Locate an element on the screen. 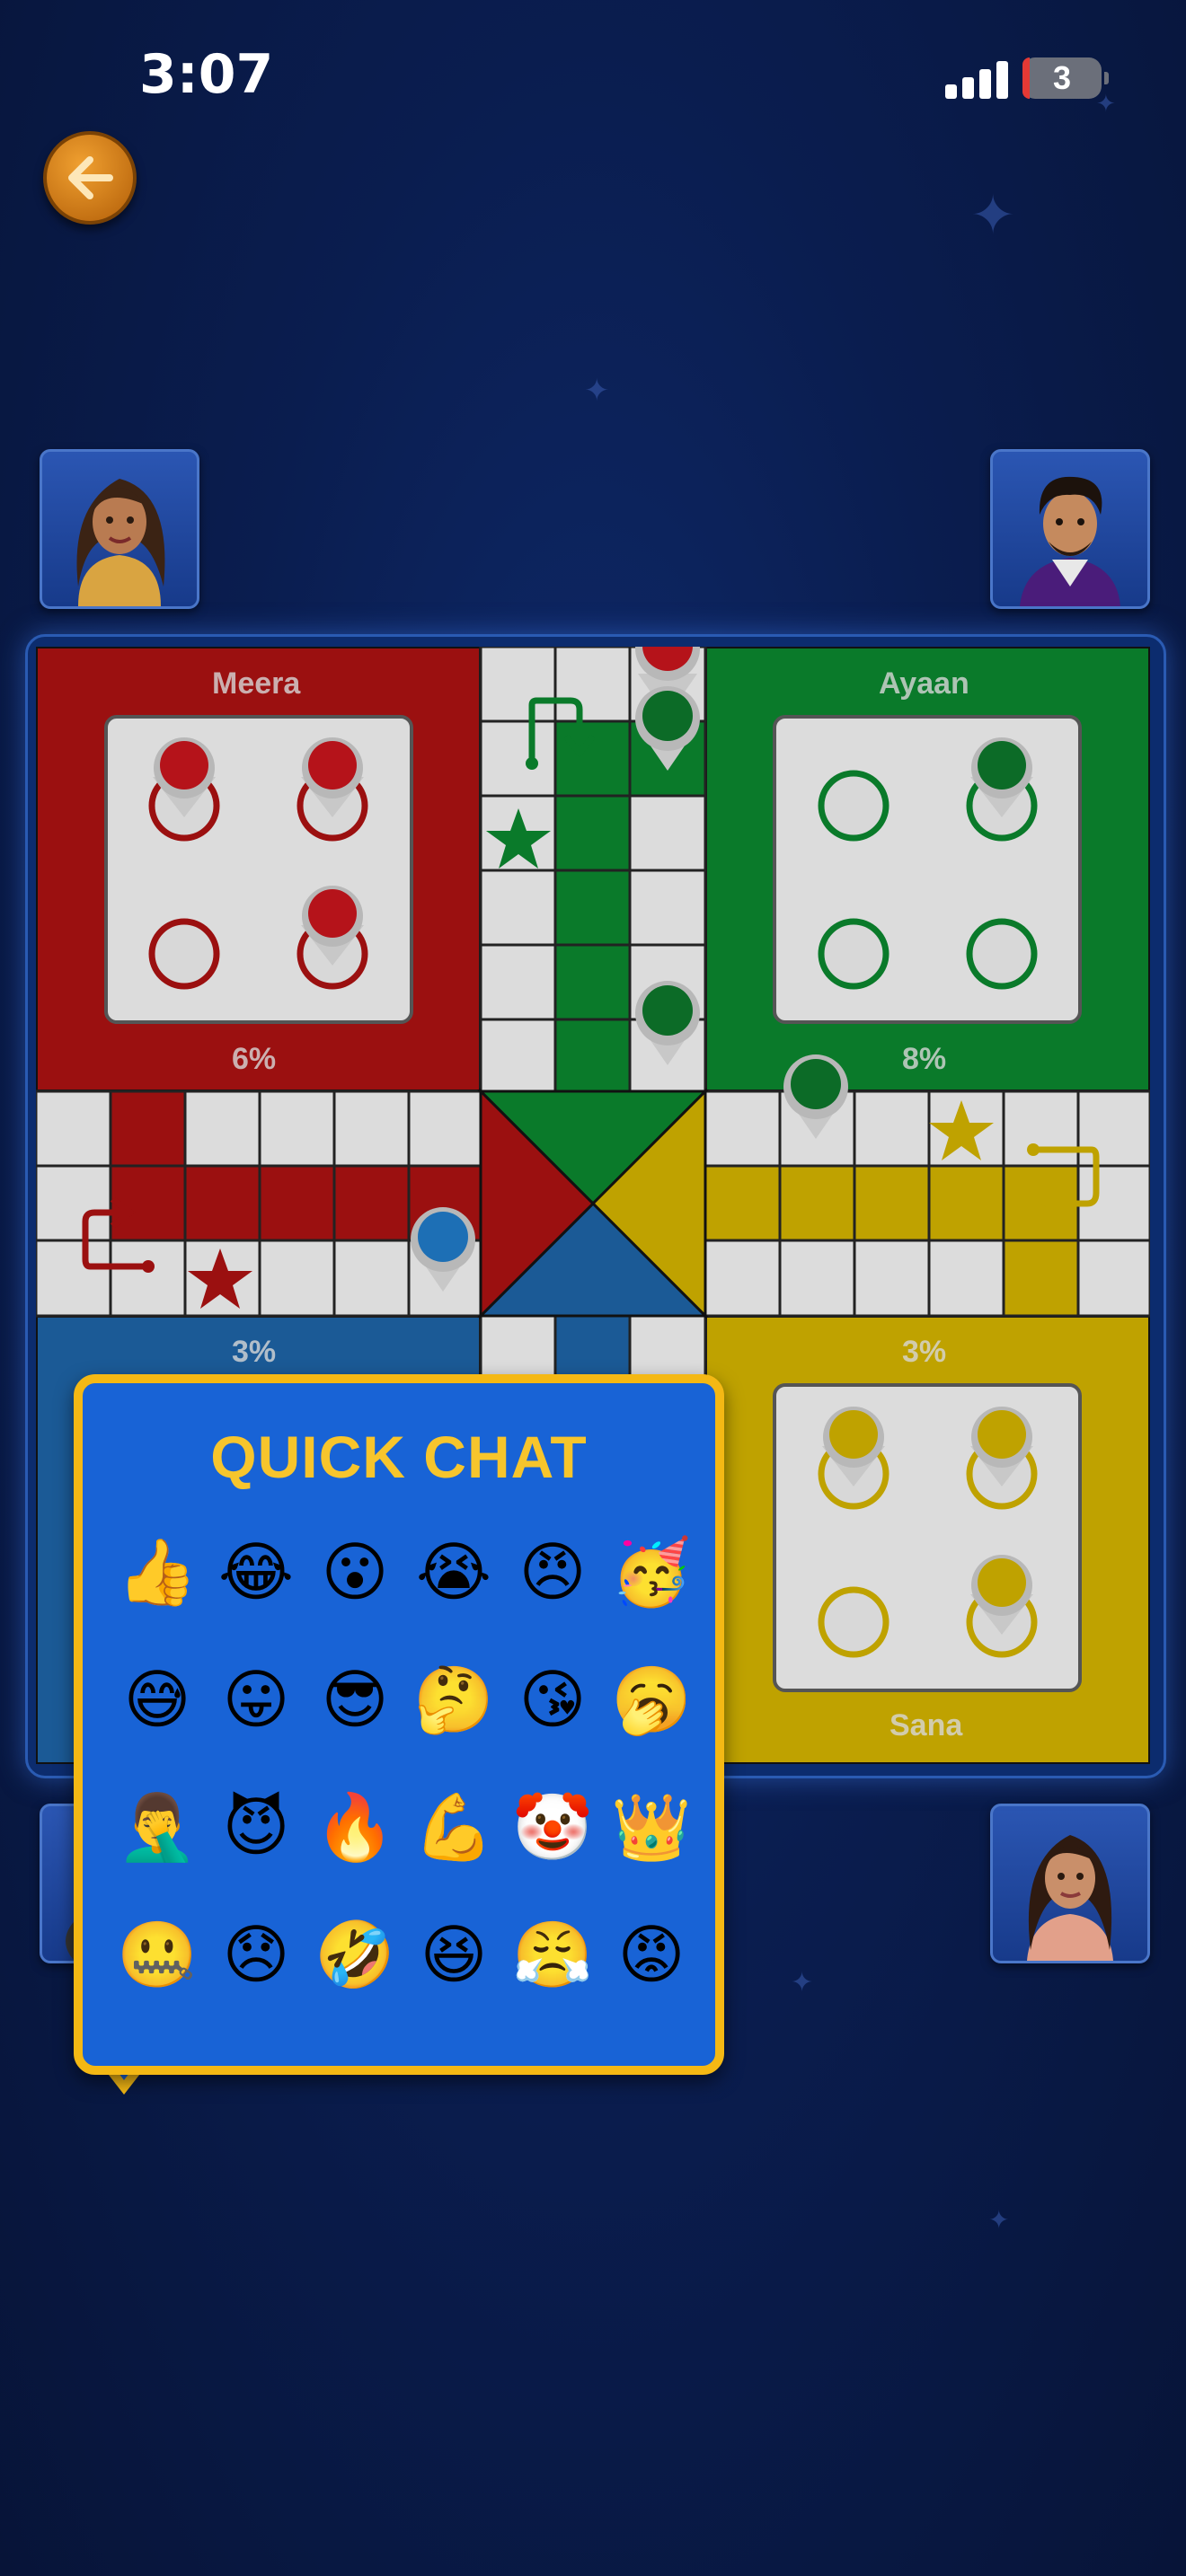 The image size is (1186, 2576). emoji-button: 👍 is located at coordinates (157, 1572).